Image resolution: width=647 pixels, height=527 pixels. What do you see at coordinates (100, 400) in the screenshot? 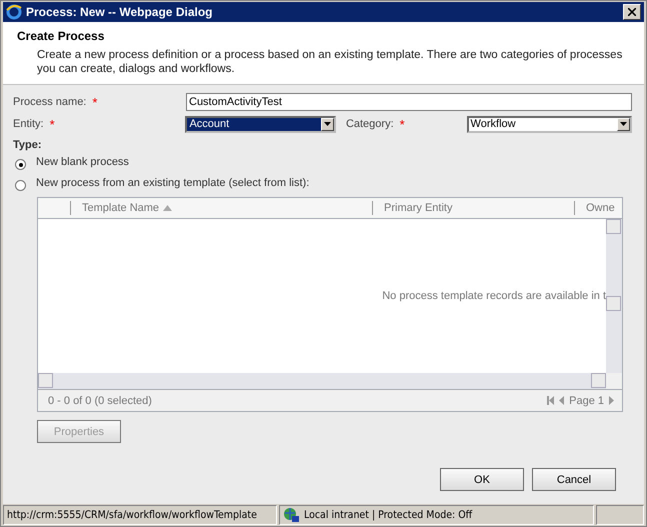
I see `record-count: 0 - 0 of 0 (0 selected)` at bounding box center [100, 400].